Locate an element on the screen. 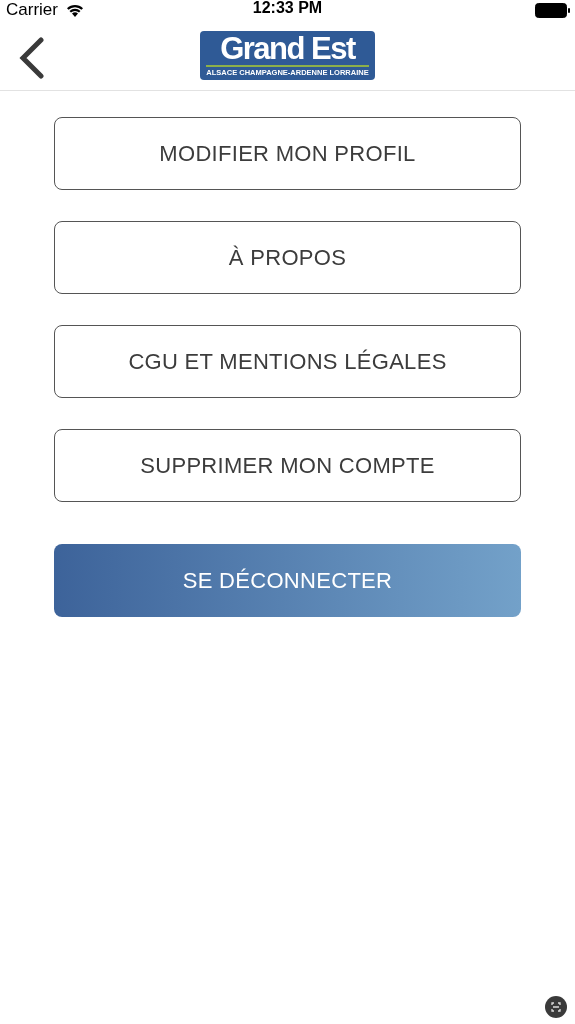 Image resolution: width=575 pixels, height=1024 pixels. carrier-label: Carrier is located at coordinates (32, 10).